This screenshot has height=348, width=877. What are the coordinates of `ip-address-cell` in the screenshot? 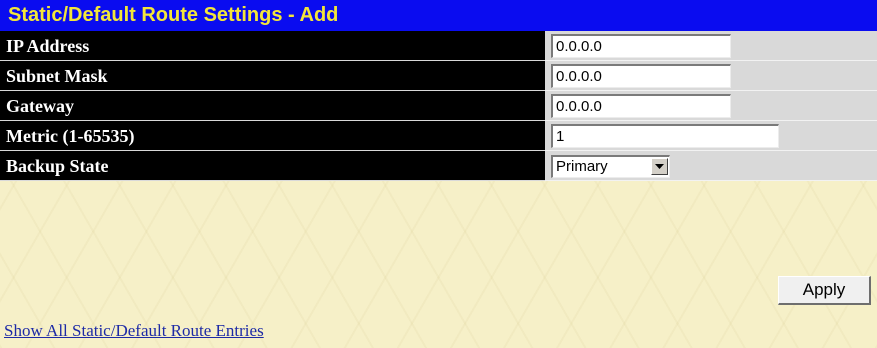 It's located at (711, 46).